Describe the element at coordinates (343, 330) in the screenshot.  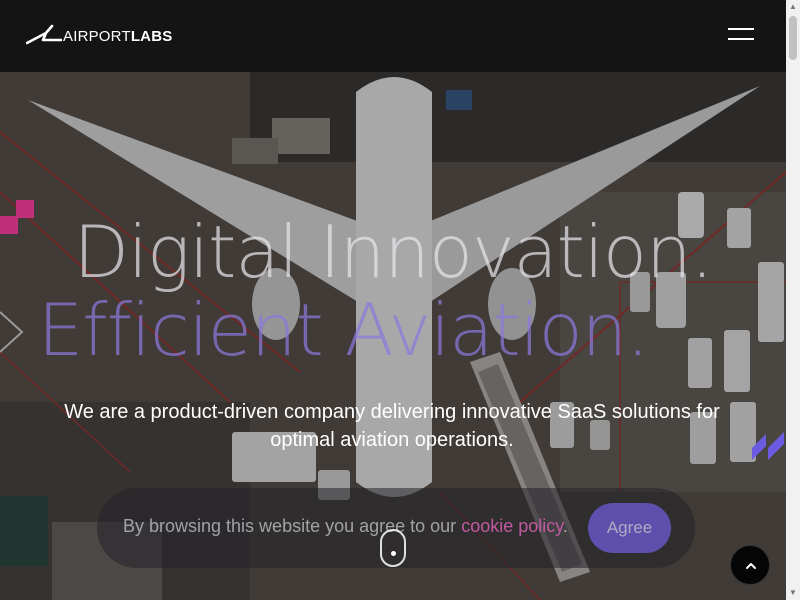
I see `hero-headline-secondary: Efficient Aviation.` at that location.